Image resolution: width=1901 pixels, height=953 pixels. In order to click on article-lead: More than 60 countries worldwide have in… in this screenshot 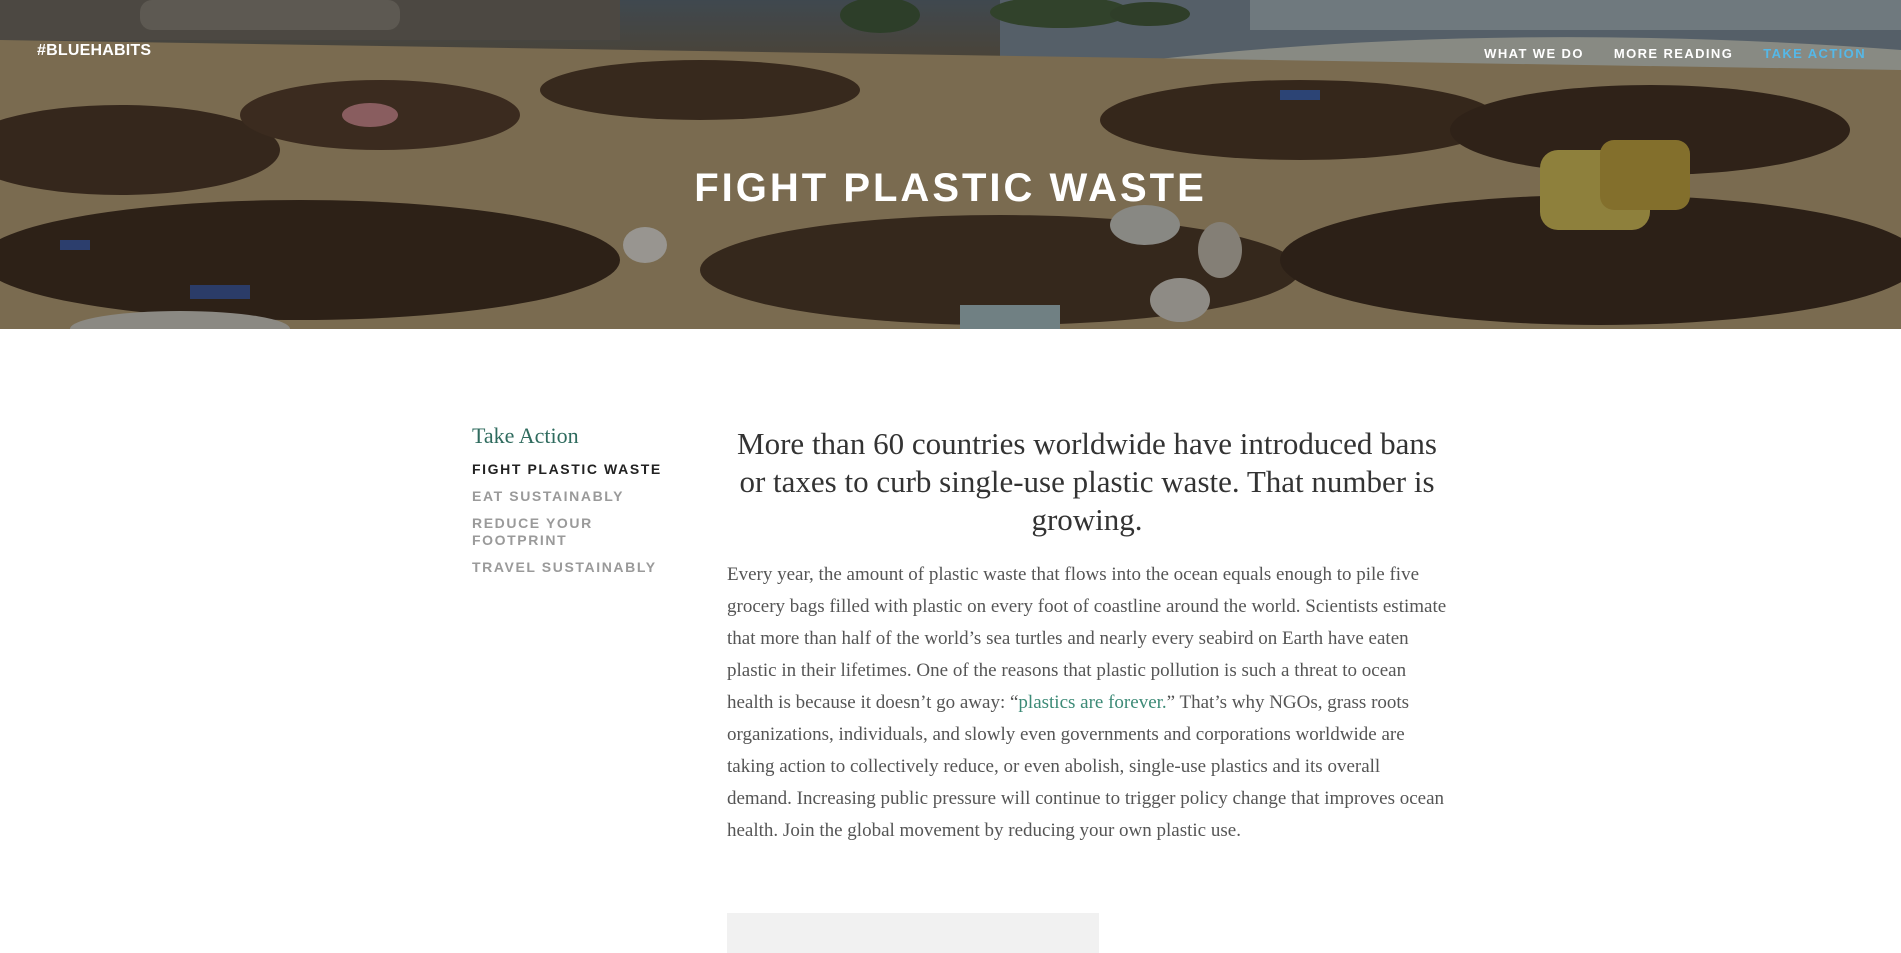, I will do `click(1087, 481)`.